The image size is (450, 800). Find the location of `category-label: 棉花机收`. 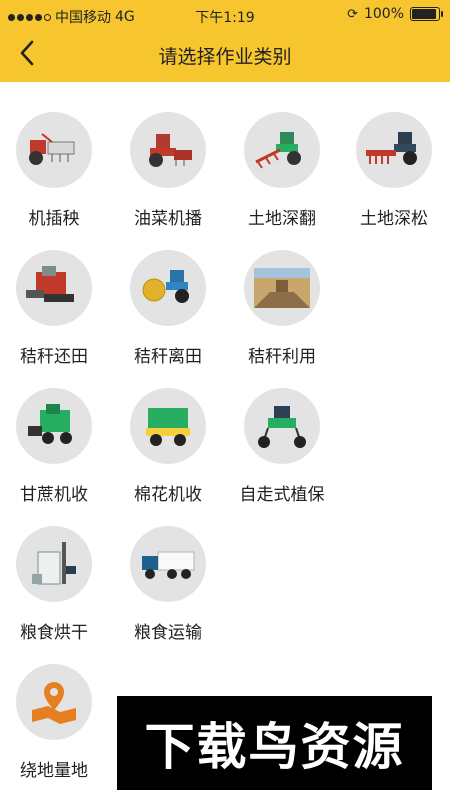

category-label: 棉花机收 is located at coordinates (168, 495).